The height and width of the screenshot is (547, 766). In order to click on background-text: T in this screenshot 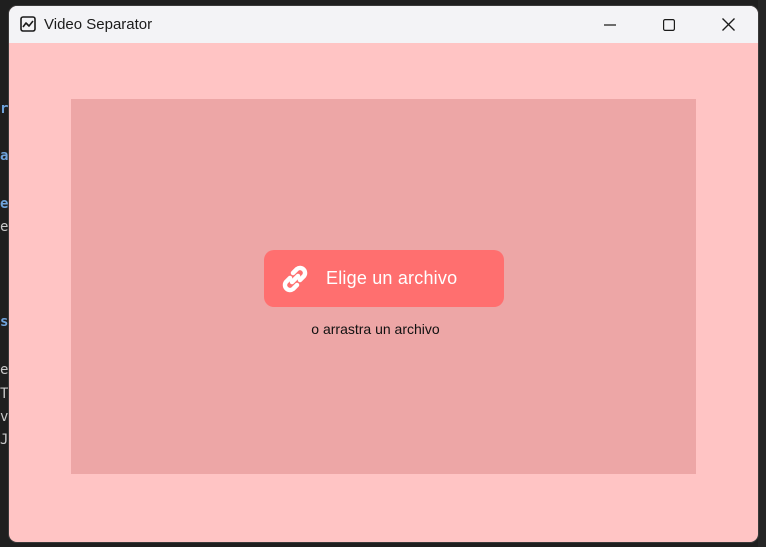, I will do `click(4, 394)`.